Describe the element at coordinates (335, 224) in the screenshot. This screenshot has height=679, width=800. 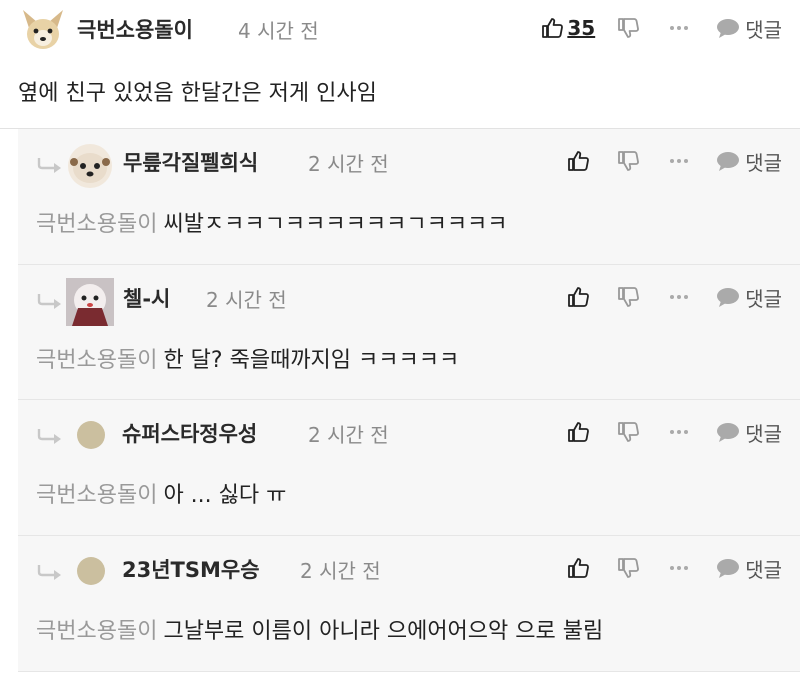
I see `reply-body: 씨발ㅈㅋㅋㄱㅋㅋㅋㅋㅋㅋㄱㅋㅋㅋㅋ` at that location.